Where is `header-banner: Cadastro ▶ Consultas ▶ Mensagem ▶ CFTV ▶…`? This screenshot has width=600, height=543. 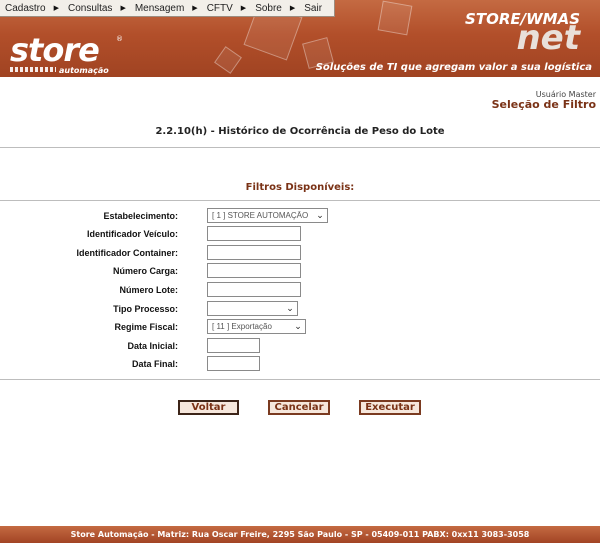 header-banner: Cadastro ▶ Consultas ▶ Mensagem ▶ CFTV ▶… is located at coordinates (300, 38).